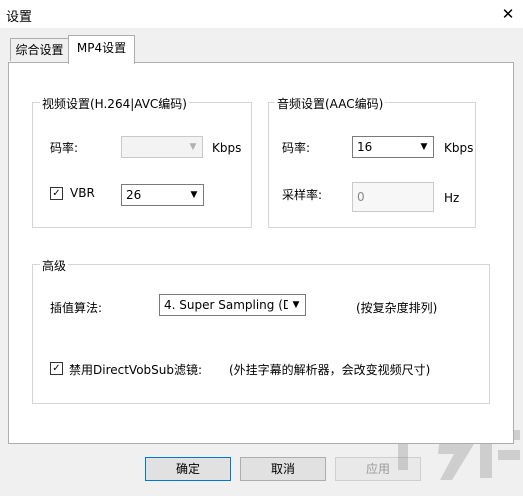 The image size is (523, 496). What do you see at coordinates (114, 103) in the screenshot?
I see `video-group-label: 视频设置(H.264|AVC编码)` at bounding box center [114, 103].